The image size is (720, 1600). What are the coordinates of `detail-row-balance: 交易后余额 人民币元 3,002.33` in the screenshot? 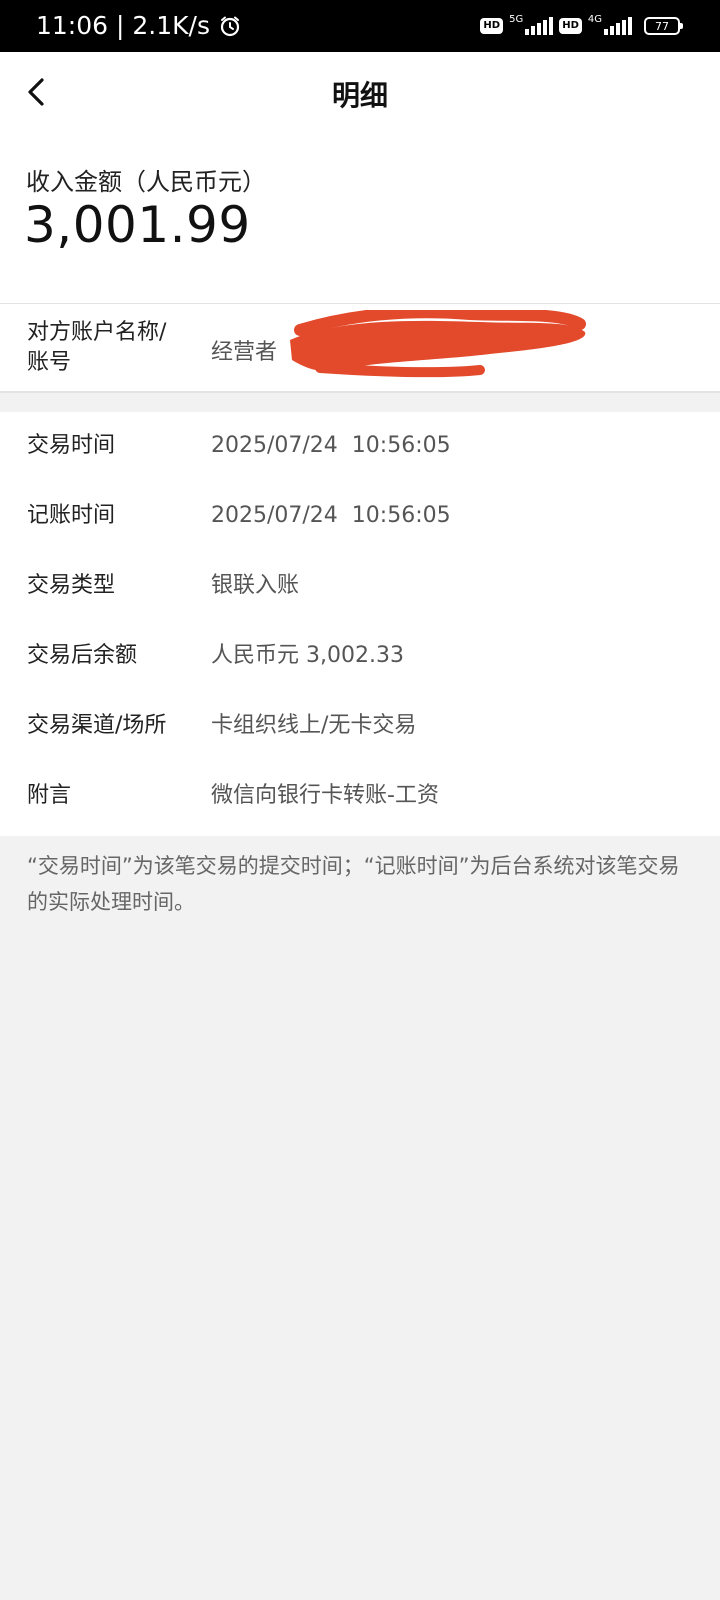 It's located at (360, 656).